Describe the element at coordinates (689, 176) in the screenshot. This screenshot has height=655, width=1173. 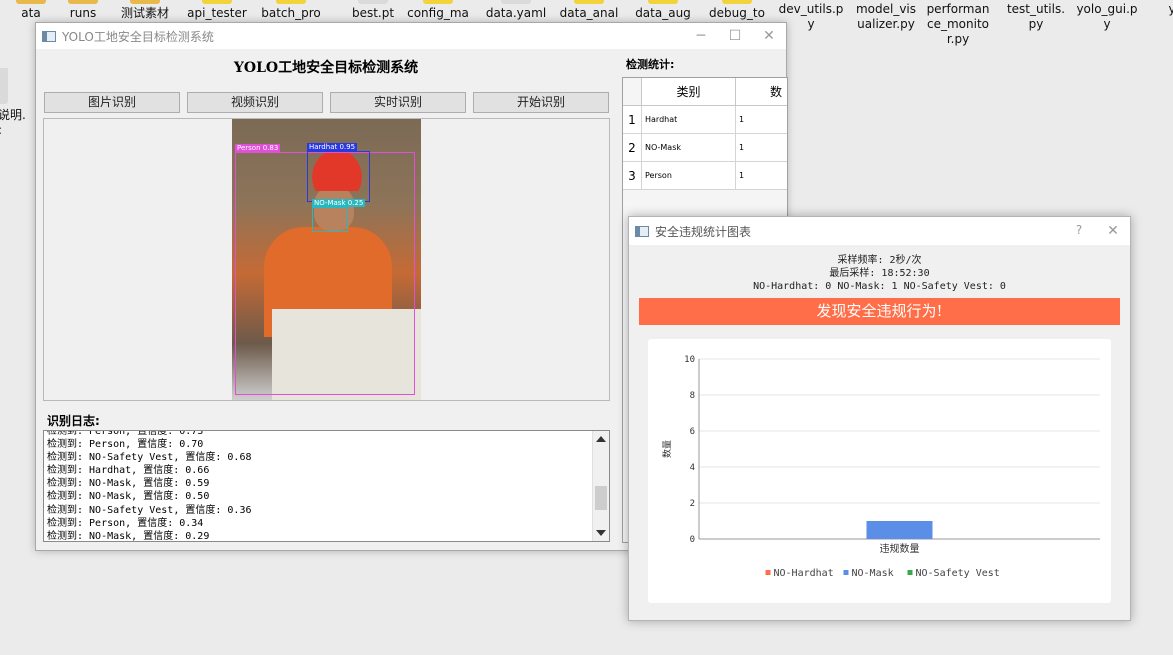
I see `table-cell-category: Person` at that location.